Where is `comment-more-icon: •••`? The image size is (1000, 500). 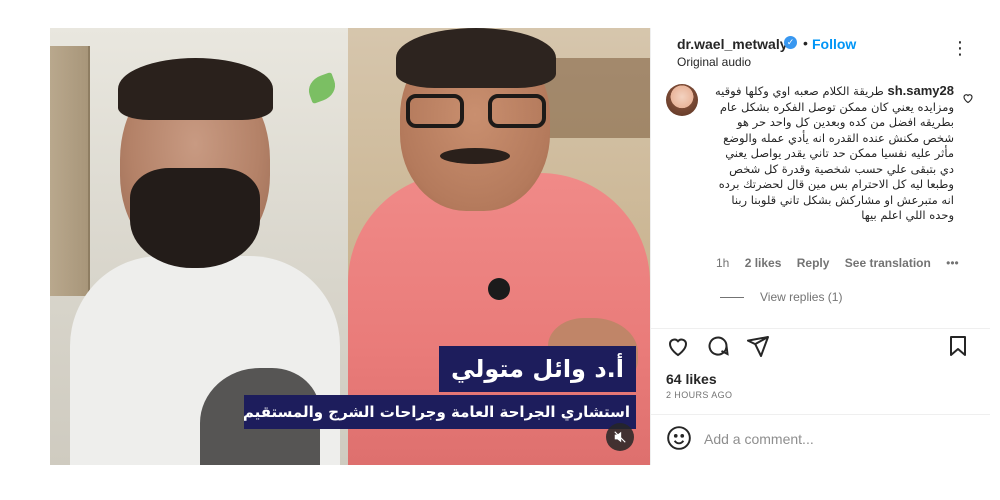
comment-more-icon: ••• is located at coordinates (952, 263).